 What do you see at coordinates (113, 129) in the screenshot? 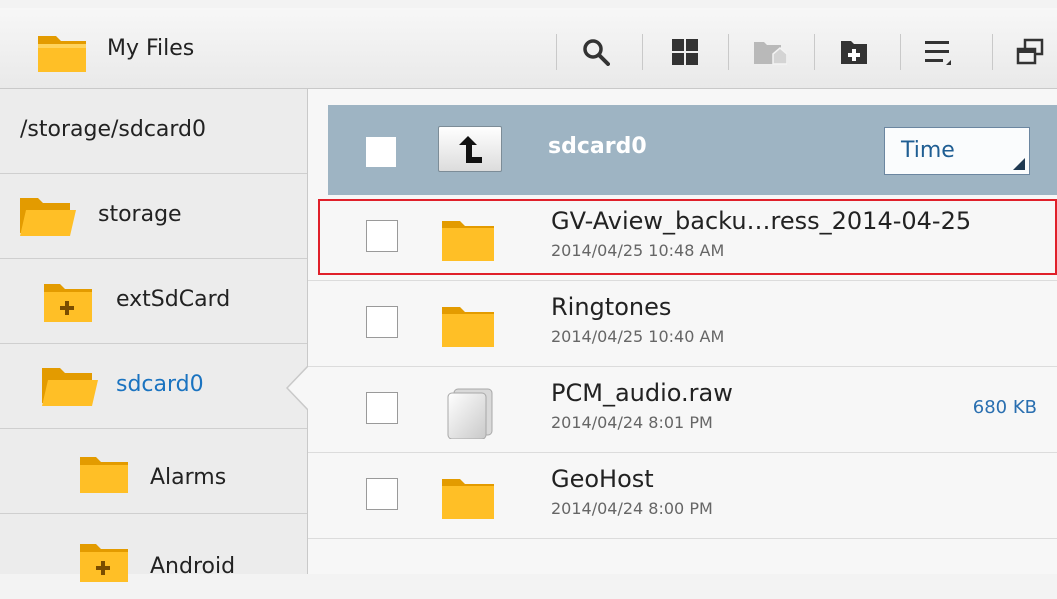
I see `current-path: /storage/sdcard0` at bounding box center [113, 129].